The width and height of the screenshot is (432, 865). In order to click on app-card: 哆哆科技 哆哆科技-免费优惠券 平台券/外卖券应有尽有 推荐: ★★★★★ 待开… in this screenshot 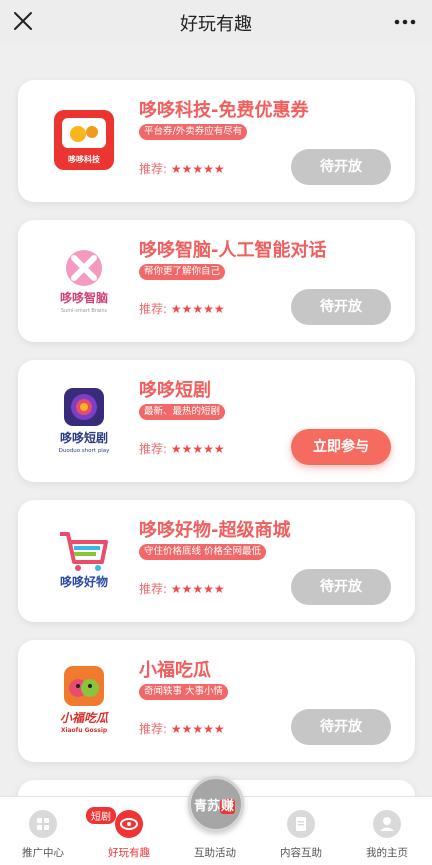, I will do `click(216, 141)`.